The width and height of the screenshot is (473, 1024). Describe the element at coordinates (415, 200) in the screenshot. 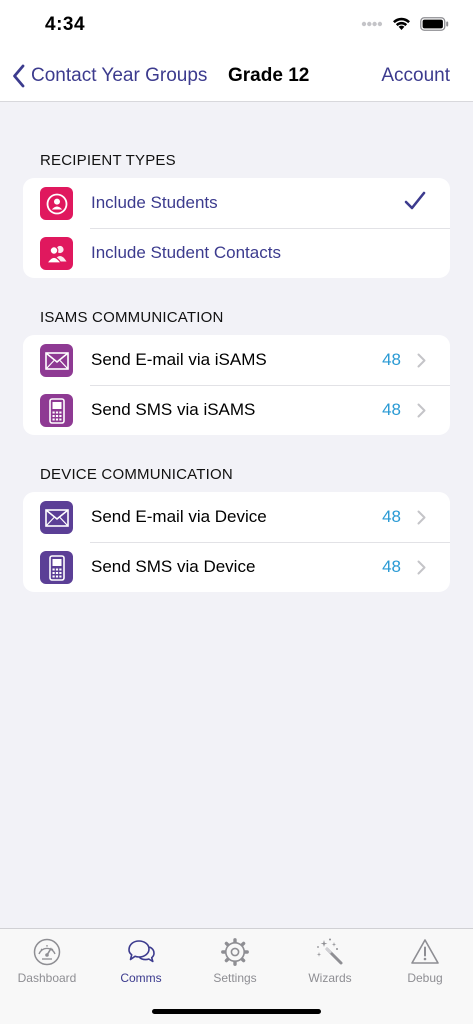

I see `checkmark-icon` at that location.